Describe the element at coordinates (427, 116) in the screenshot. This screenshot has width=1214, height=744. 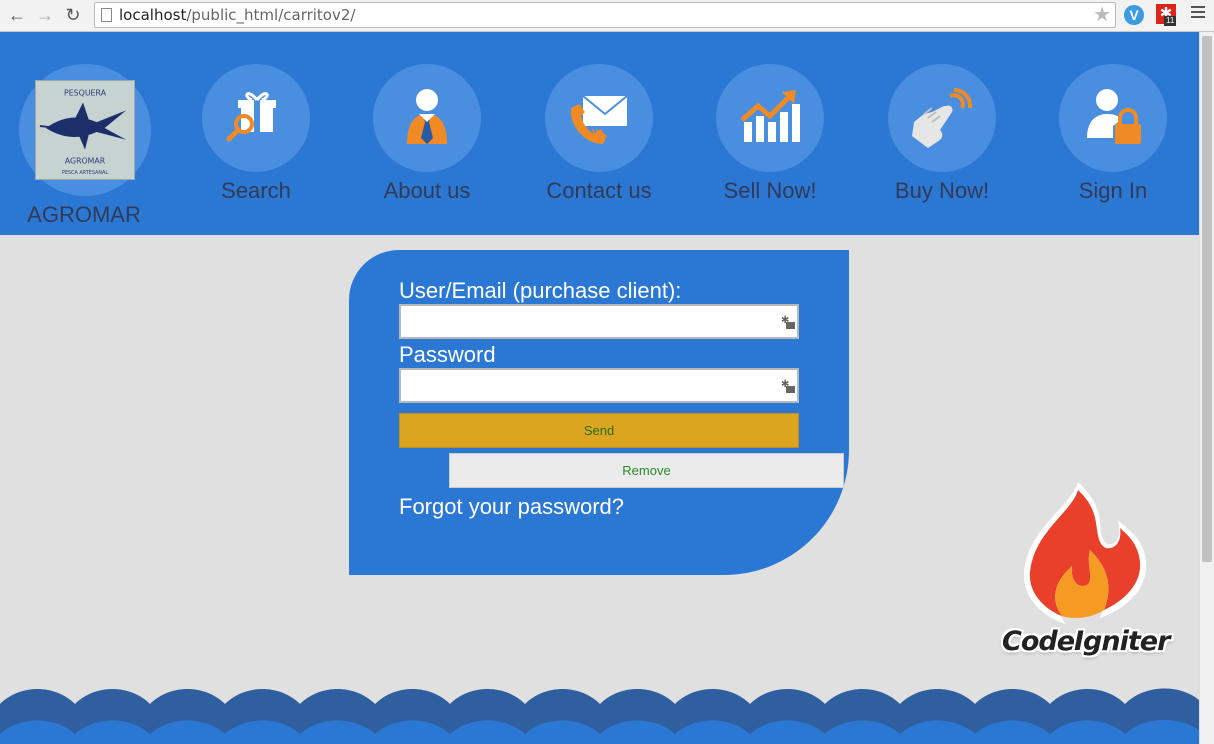
I see `person-tie-icon` at that location.